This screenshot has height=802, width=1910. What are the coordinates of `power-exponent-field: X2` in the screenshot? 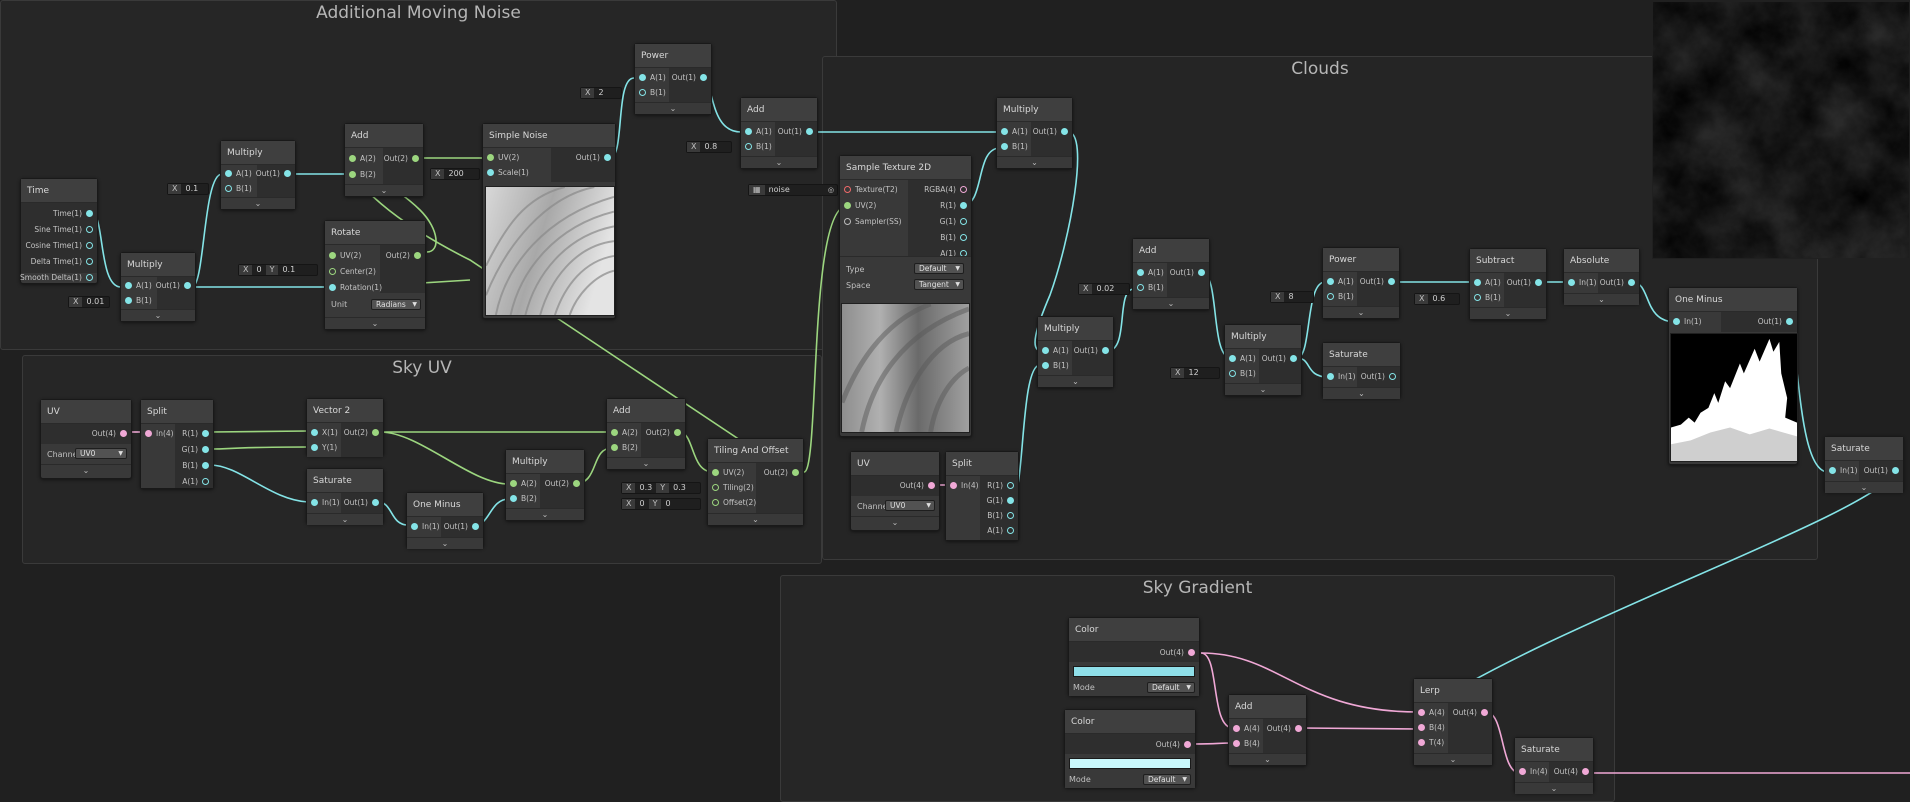 It's located at (601, 93).